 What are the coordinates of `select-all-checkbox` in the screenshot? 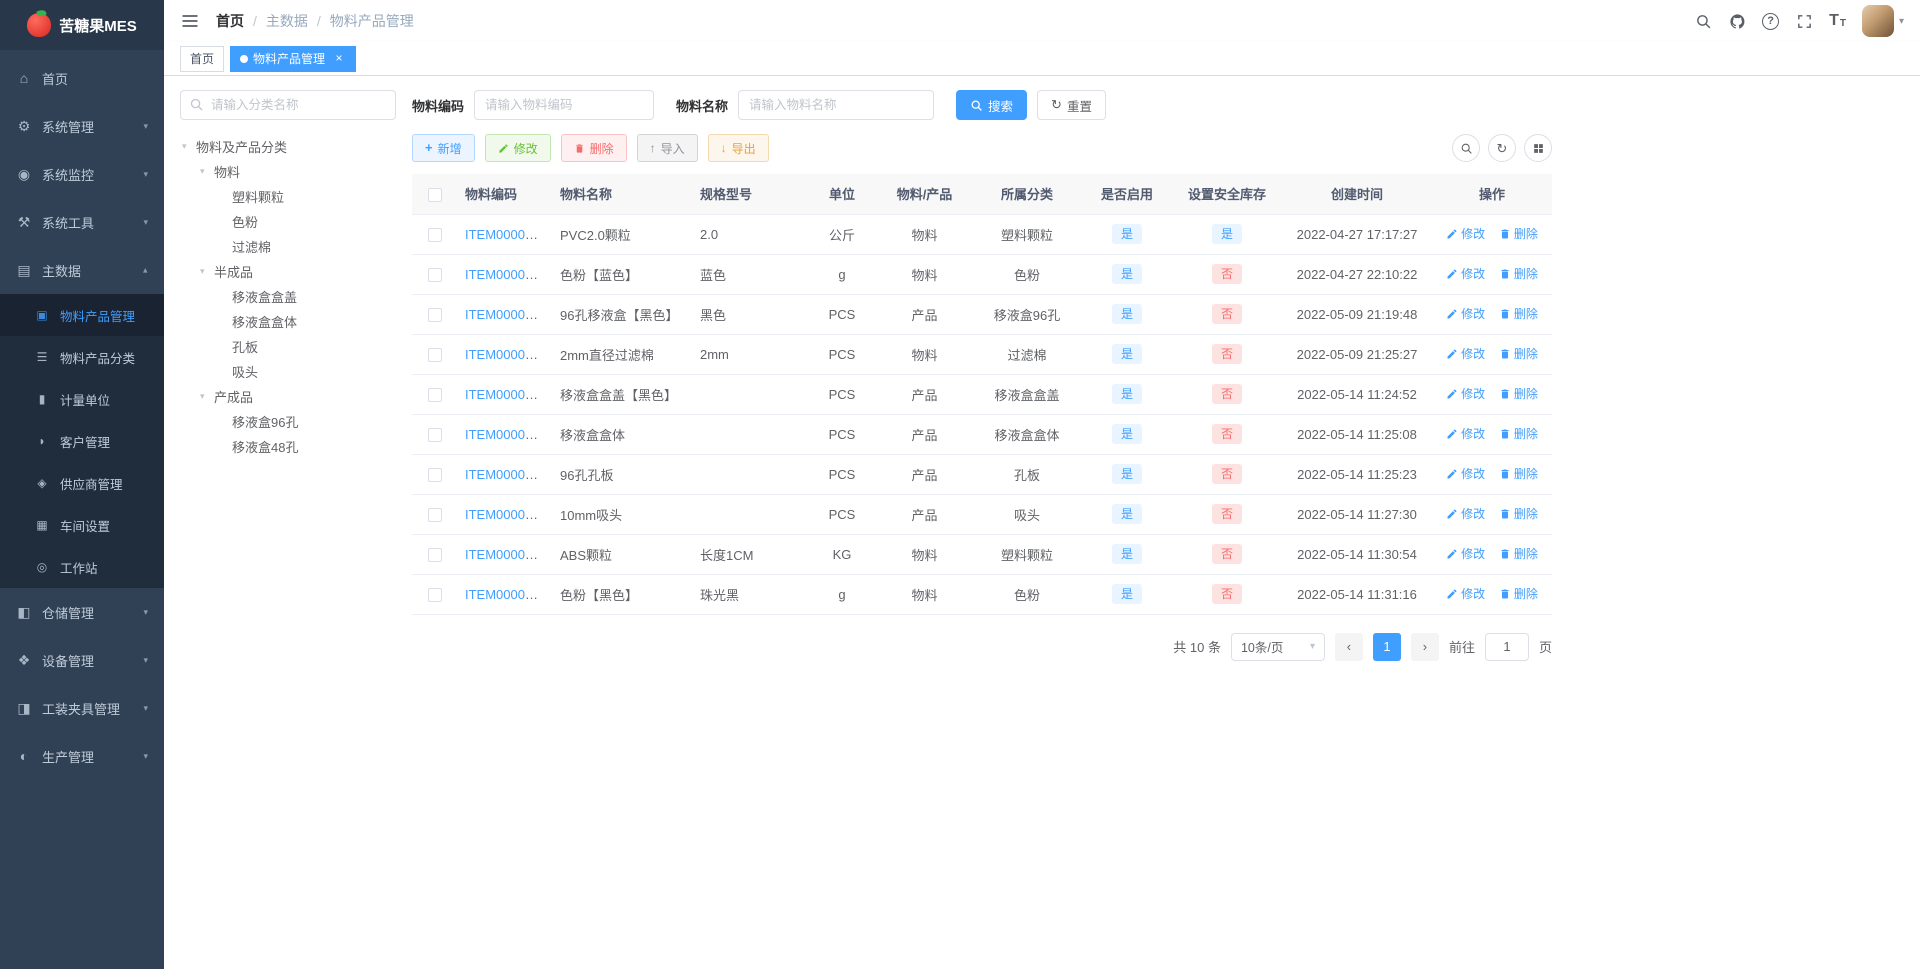 It's located at (434, 194).